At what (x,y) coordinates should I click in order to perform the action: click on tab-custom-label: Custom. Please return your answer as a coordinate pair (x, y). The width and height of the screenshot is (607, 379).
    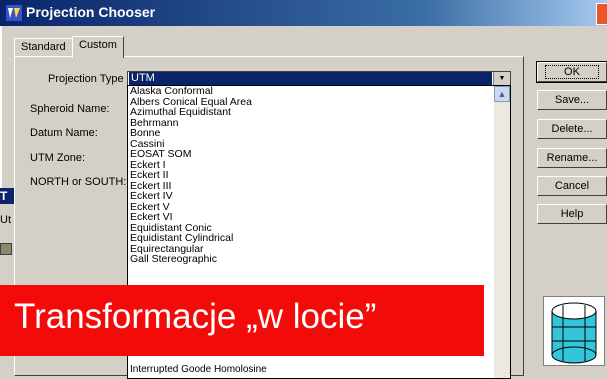
    Looking at the image, I should click on (98, 45).